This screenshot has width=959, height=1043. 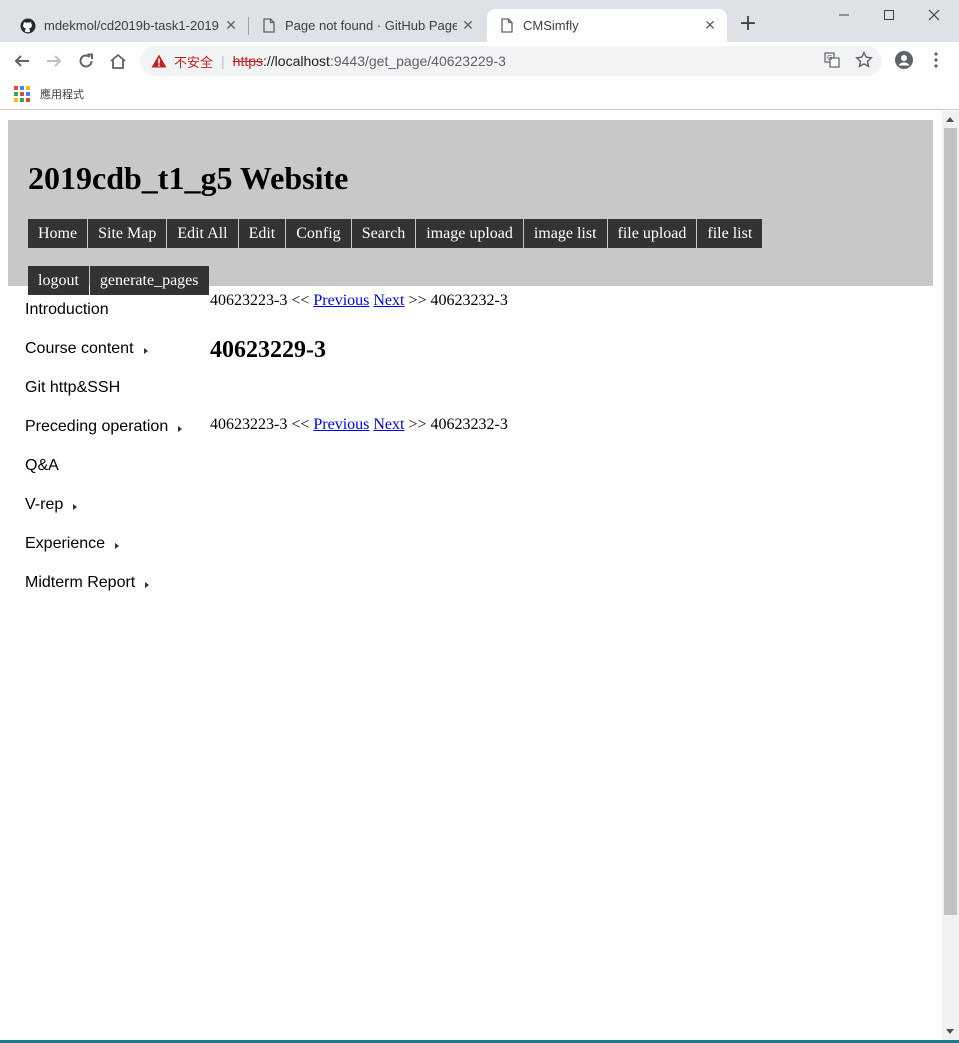 I want to click on menu-site-map: Site Map, so click(x=127, y=233).